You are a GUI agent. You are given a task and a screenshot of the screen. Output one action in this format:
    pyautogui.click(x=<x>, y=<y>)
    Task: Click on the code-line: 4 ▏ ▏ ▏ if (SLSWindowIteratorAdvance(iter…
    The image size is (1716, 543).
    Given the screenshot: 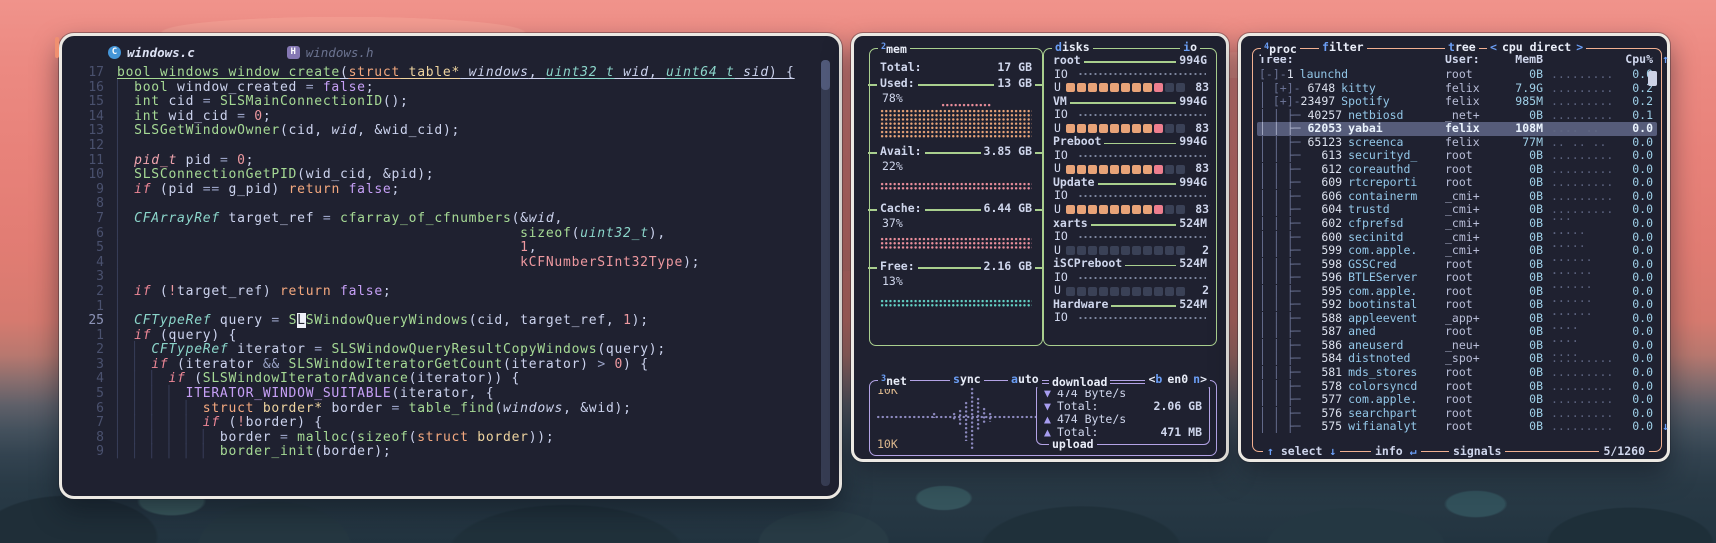 What is the action you would take?
    pyautogui.click(x=450, y=379)
    